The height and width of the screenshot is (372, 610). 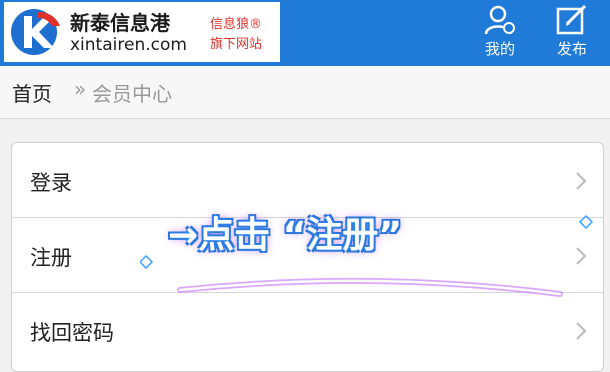 What do you see at coordinates (571, 49) in the screenshot?
I see `publish-label: 发布` at bounding box center [571, 49].